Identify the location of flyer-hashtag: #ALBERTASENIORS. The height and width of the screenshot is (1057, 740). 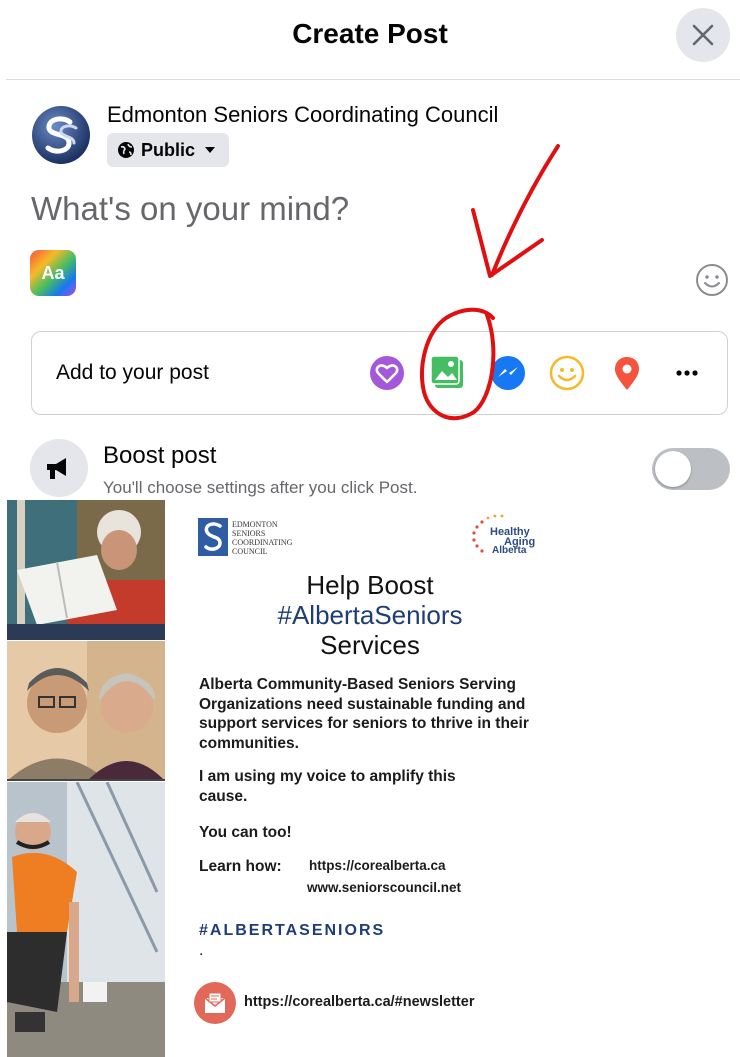
(292, 930).